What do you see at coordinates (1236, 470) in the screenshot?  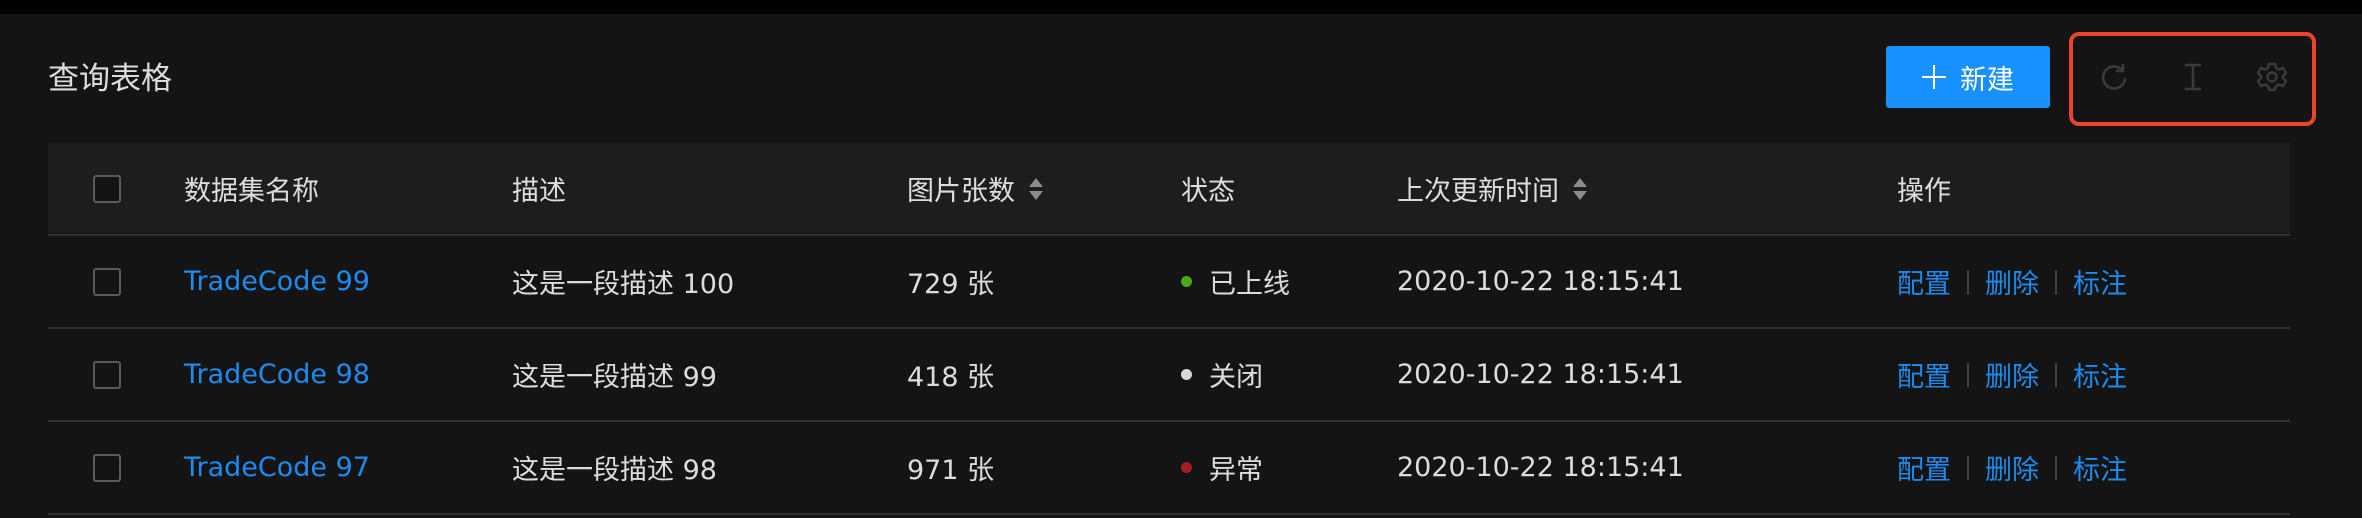 I see `status-label: 异常` at bounding box center [1236, 470].